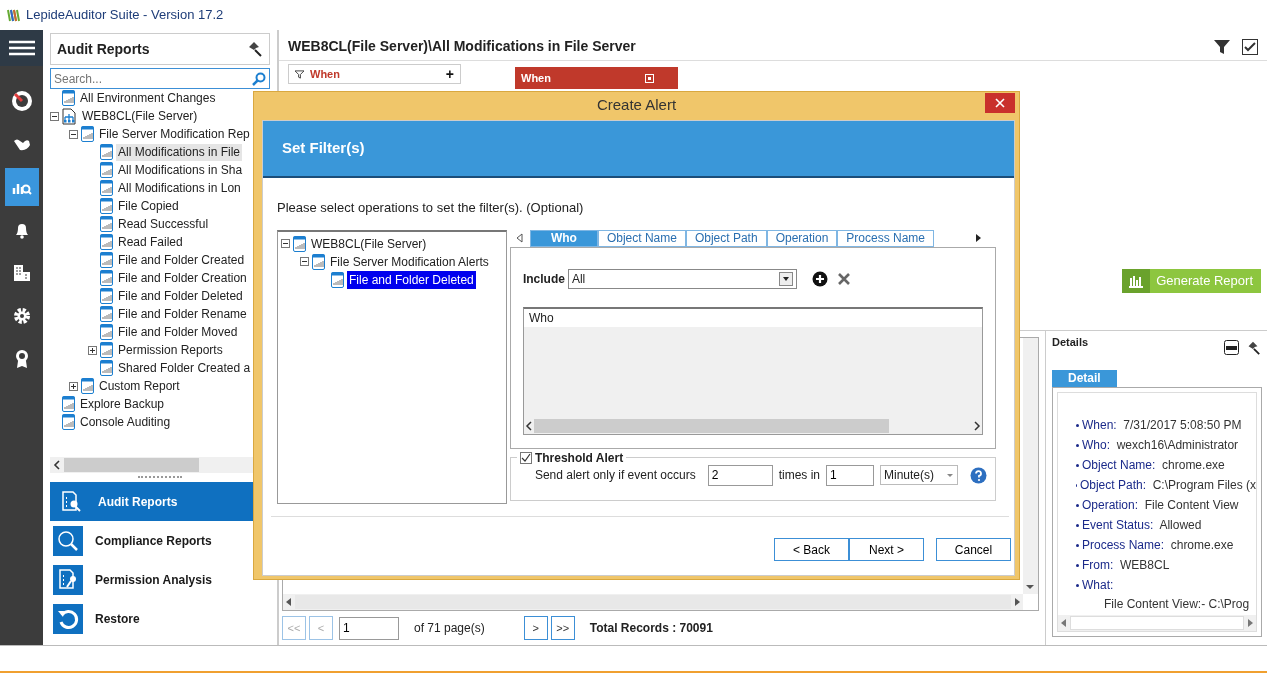 Image resolution: width=1267 pixels, height=673 pixels. I want to click on tree-item: Read Successful, so click(163, 224).